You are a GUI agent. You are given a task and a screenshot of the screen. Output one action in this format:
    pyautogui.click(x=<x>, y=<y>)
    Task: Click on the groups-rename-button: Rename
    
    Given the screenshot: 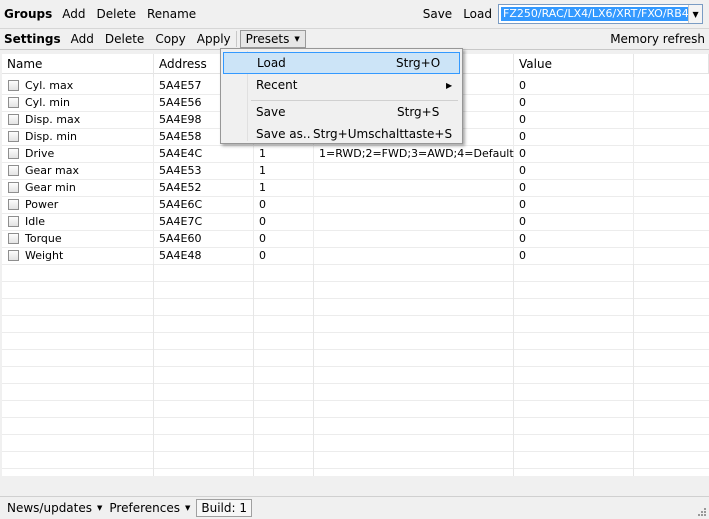 What is the action you would take?
    pyautogui.click(x=171, y=14)
    